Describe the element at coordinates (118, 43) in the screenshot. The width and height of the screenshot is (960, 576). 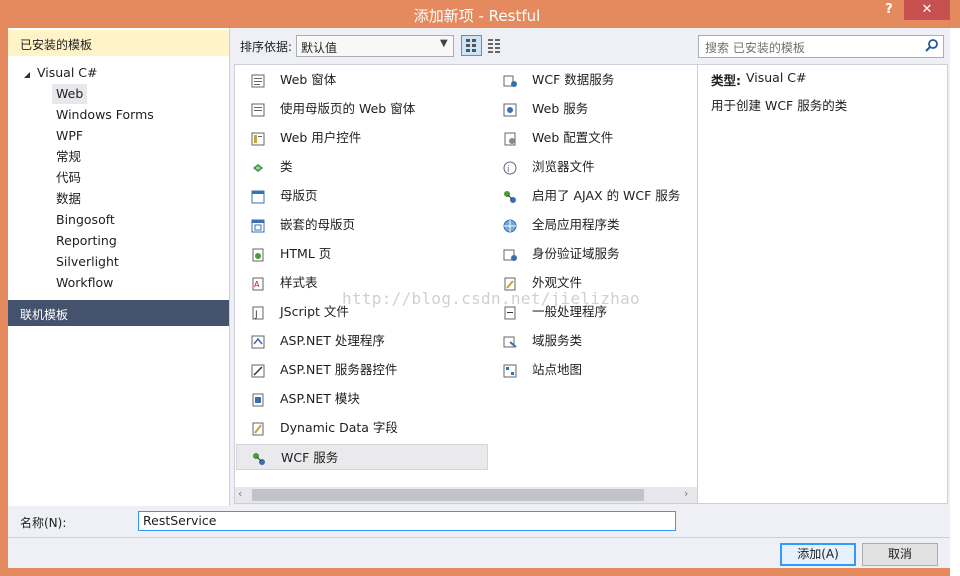
I see `installed-templates-header: 已安装的模板` at that location.